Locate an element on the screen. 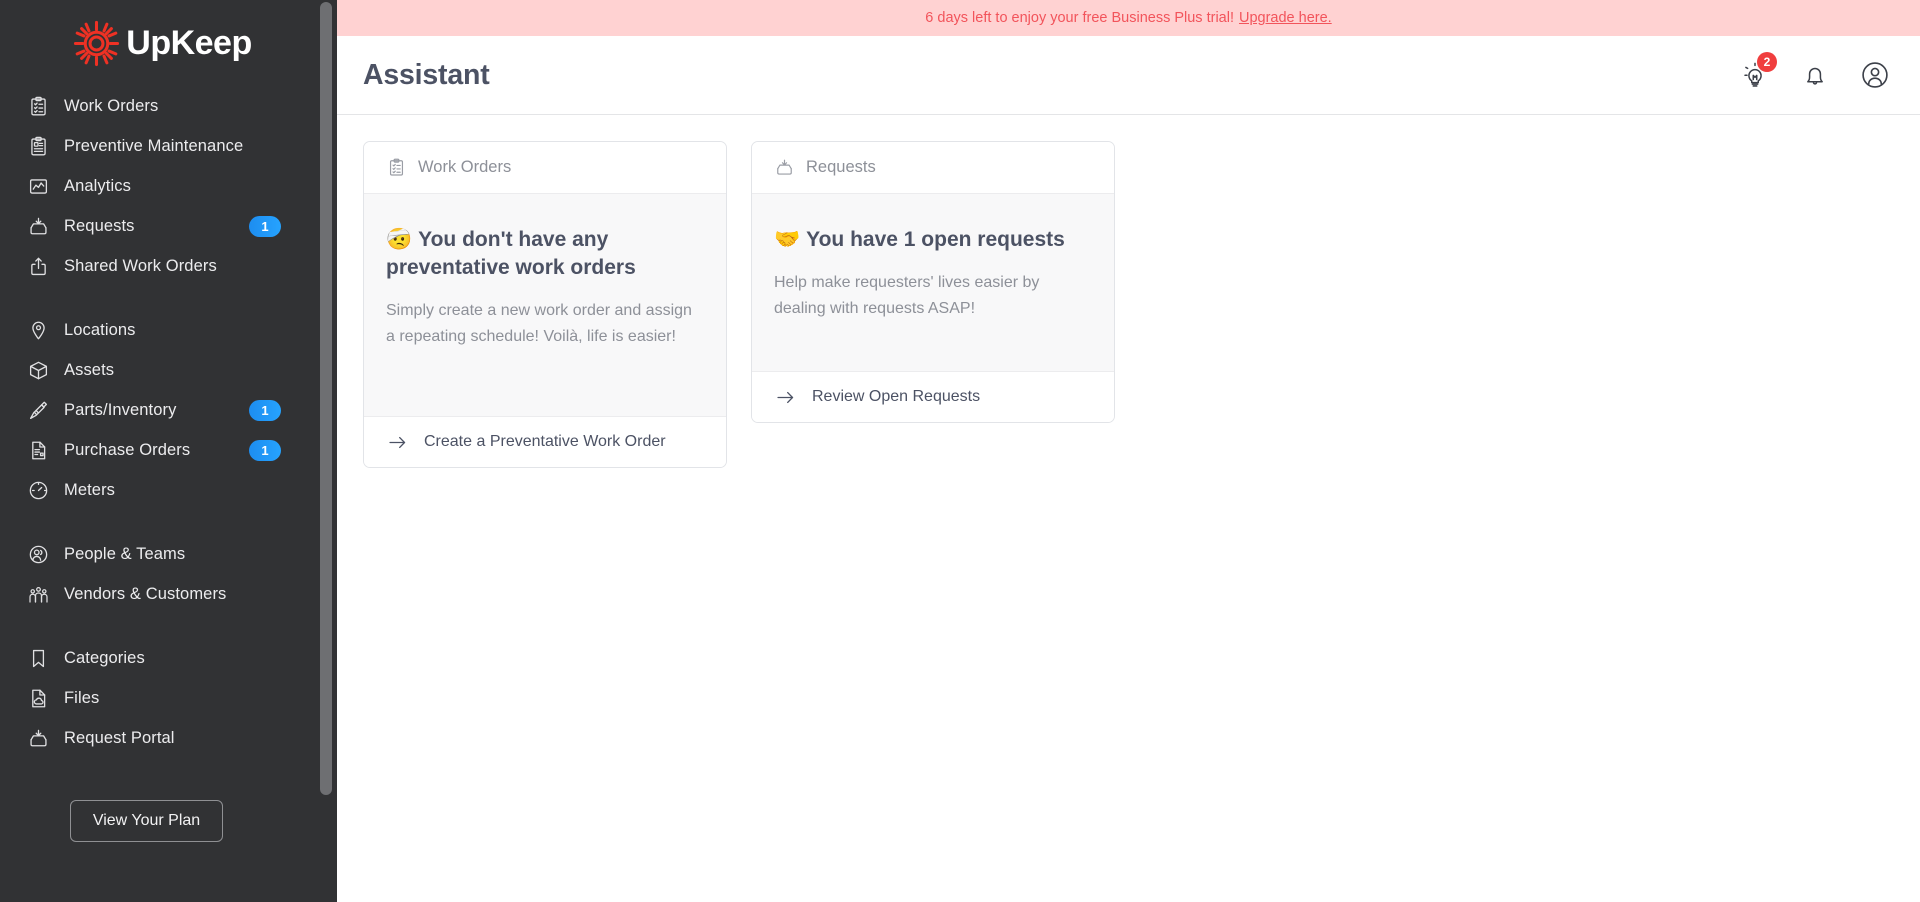 The height and width of the screenshot is (902, 1920). bell-icon is located at coordinates (1815, 75).